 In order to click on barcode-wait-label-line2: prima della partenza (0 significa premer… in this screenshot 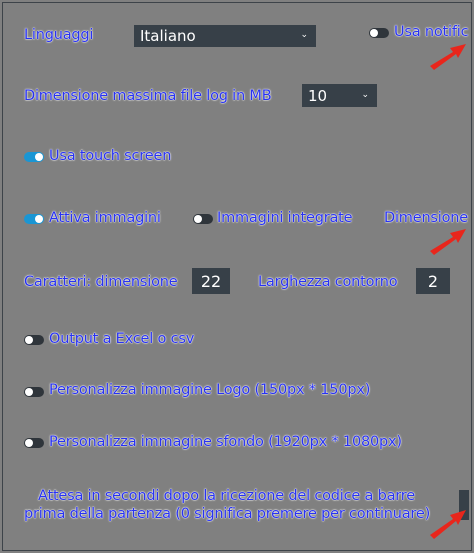, I will do `click(227, 514)`.